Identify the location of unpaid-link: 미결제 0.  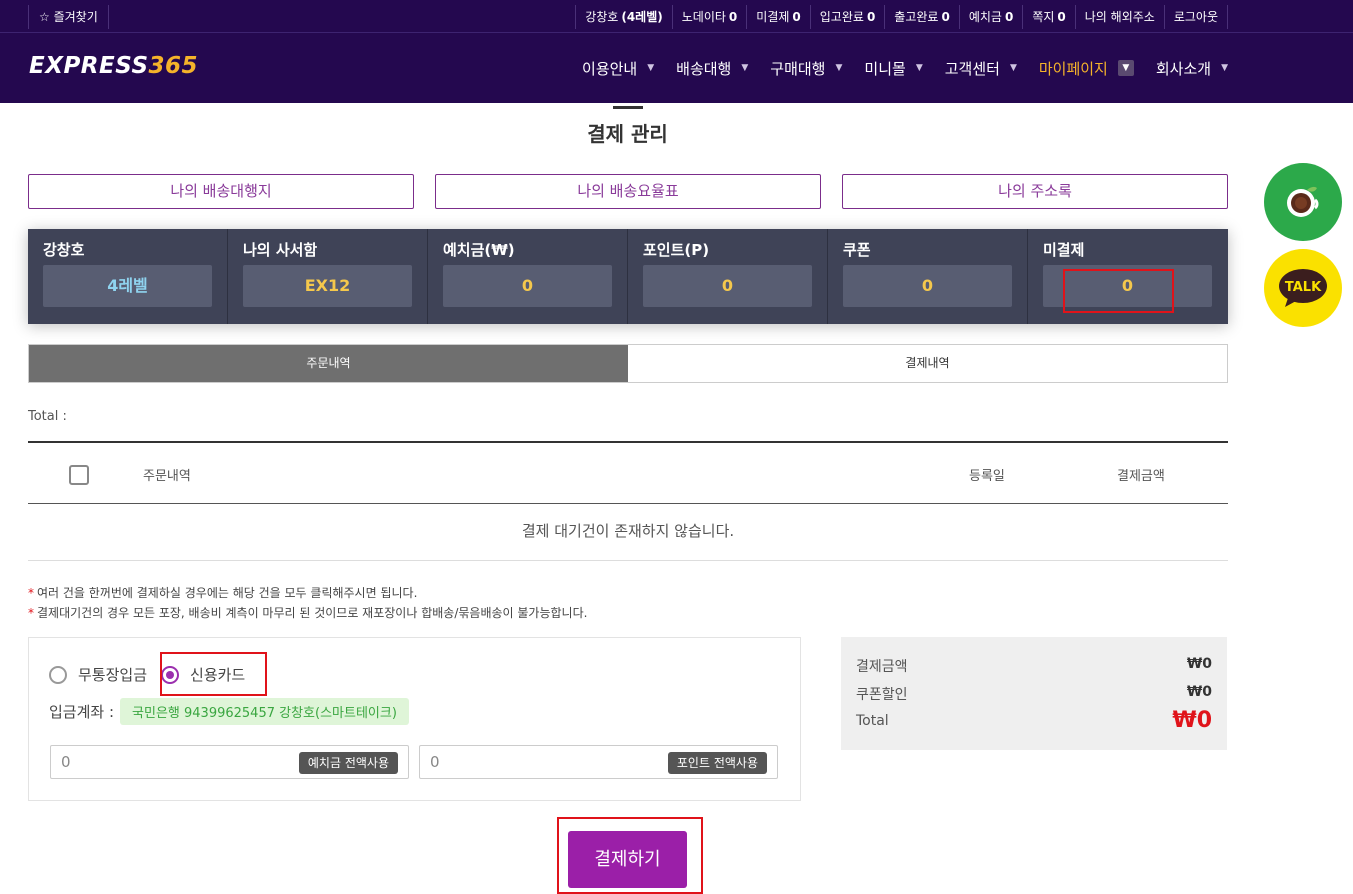
(777, 17).